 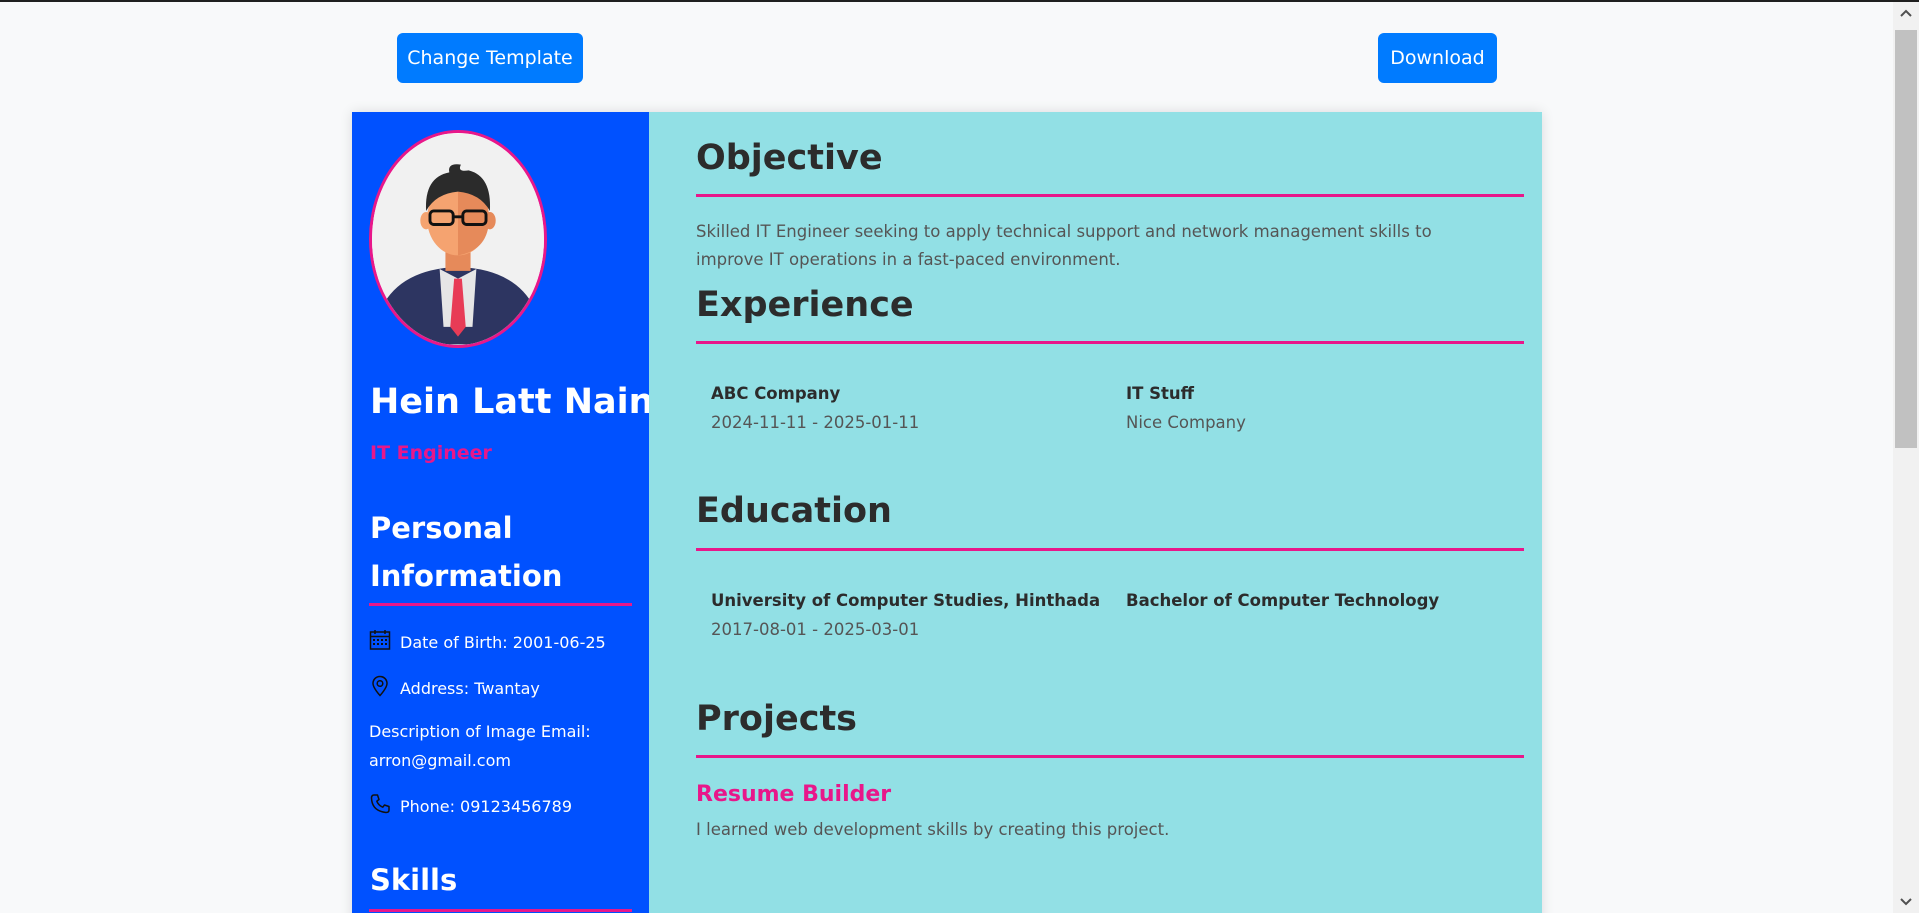 What do you see at coordinates (470, 688) in the screenshot?
I see `address-text: Address: Twantay` at bounding box center [470, 688].